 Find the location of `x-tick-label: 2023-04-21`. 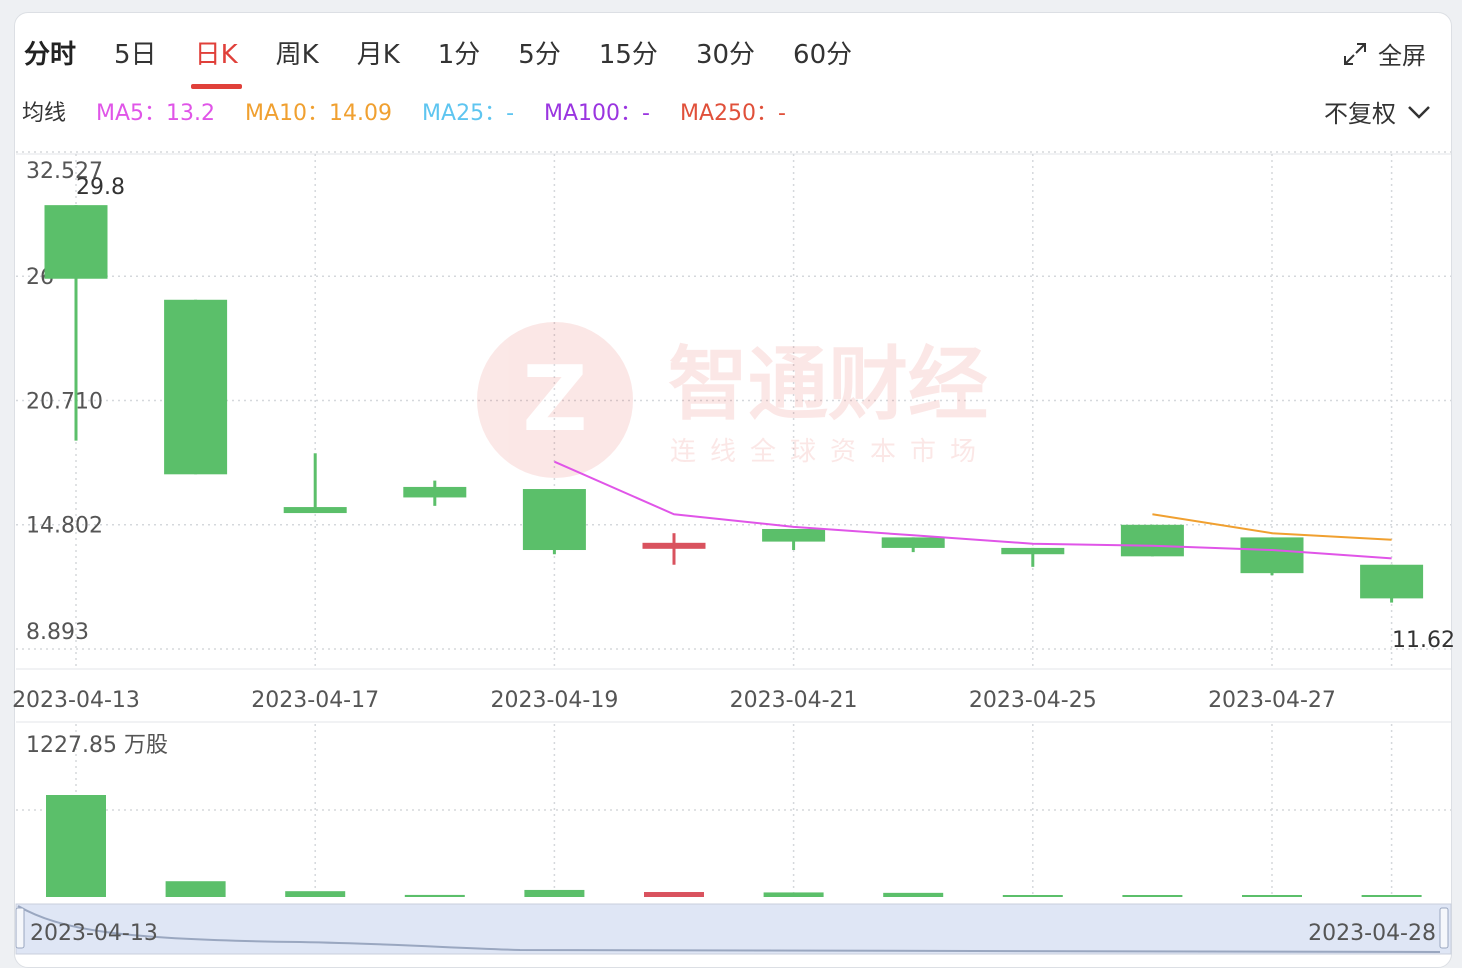

x-tick-label: 2023-04-21 is located at coordinates (794, 700).